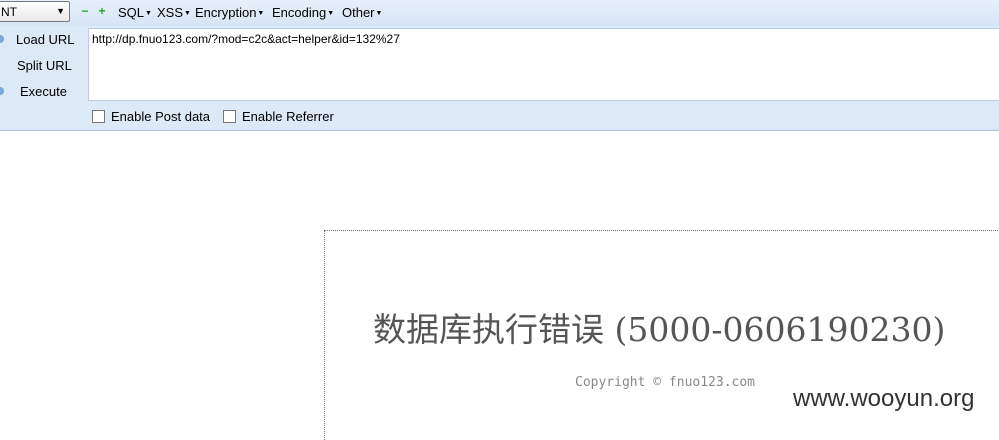  Describe the element at coordinates (131, 12) in the screenshot. I see `menu-sql-label: SQL` at that location.